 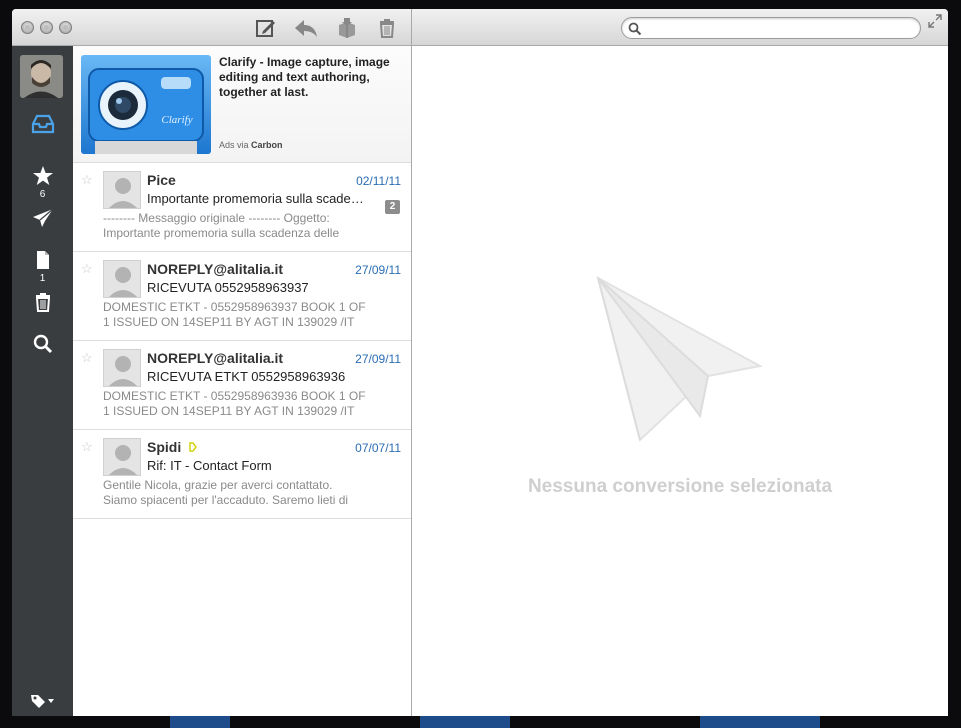 What do you see at coordinates (193, 447) in the screenshot?
I see `label-tag-icon` at bounding box center [193, 447].